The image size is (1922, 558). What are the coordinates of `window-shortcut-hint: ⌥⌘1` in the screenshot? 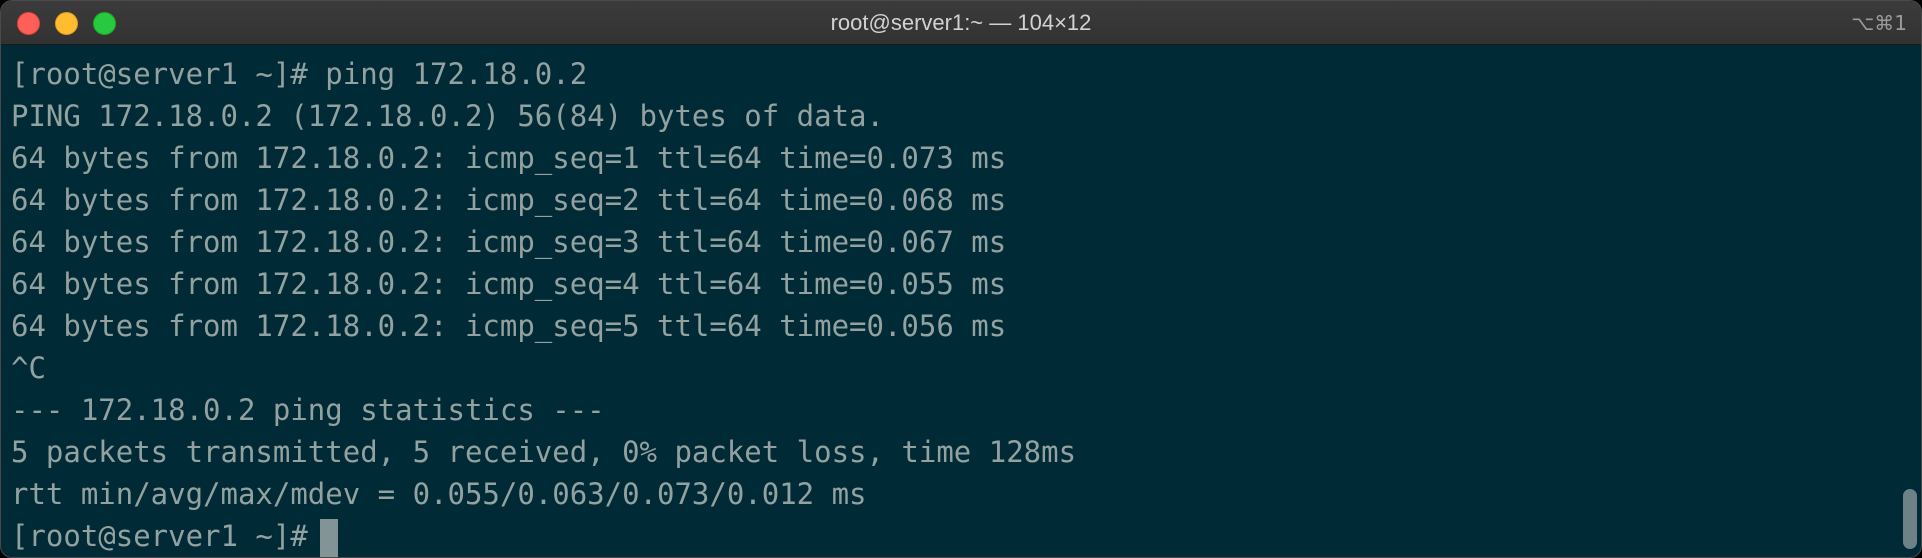 It's located at (1879, 23).